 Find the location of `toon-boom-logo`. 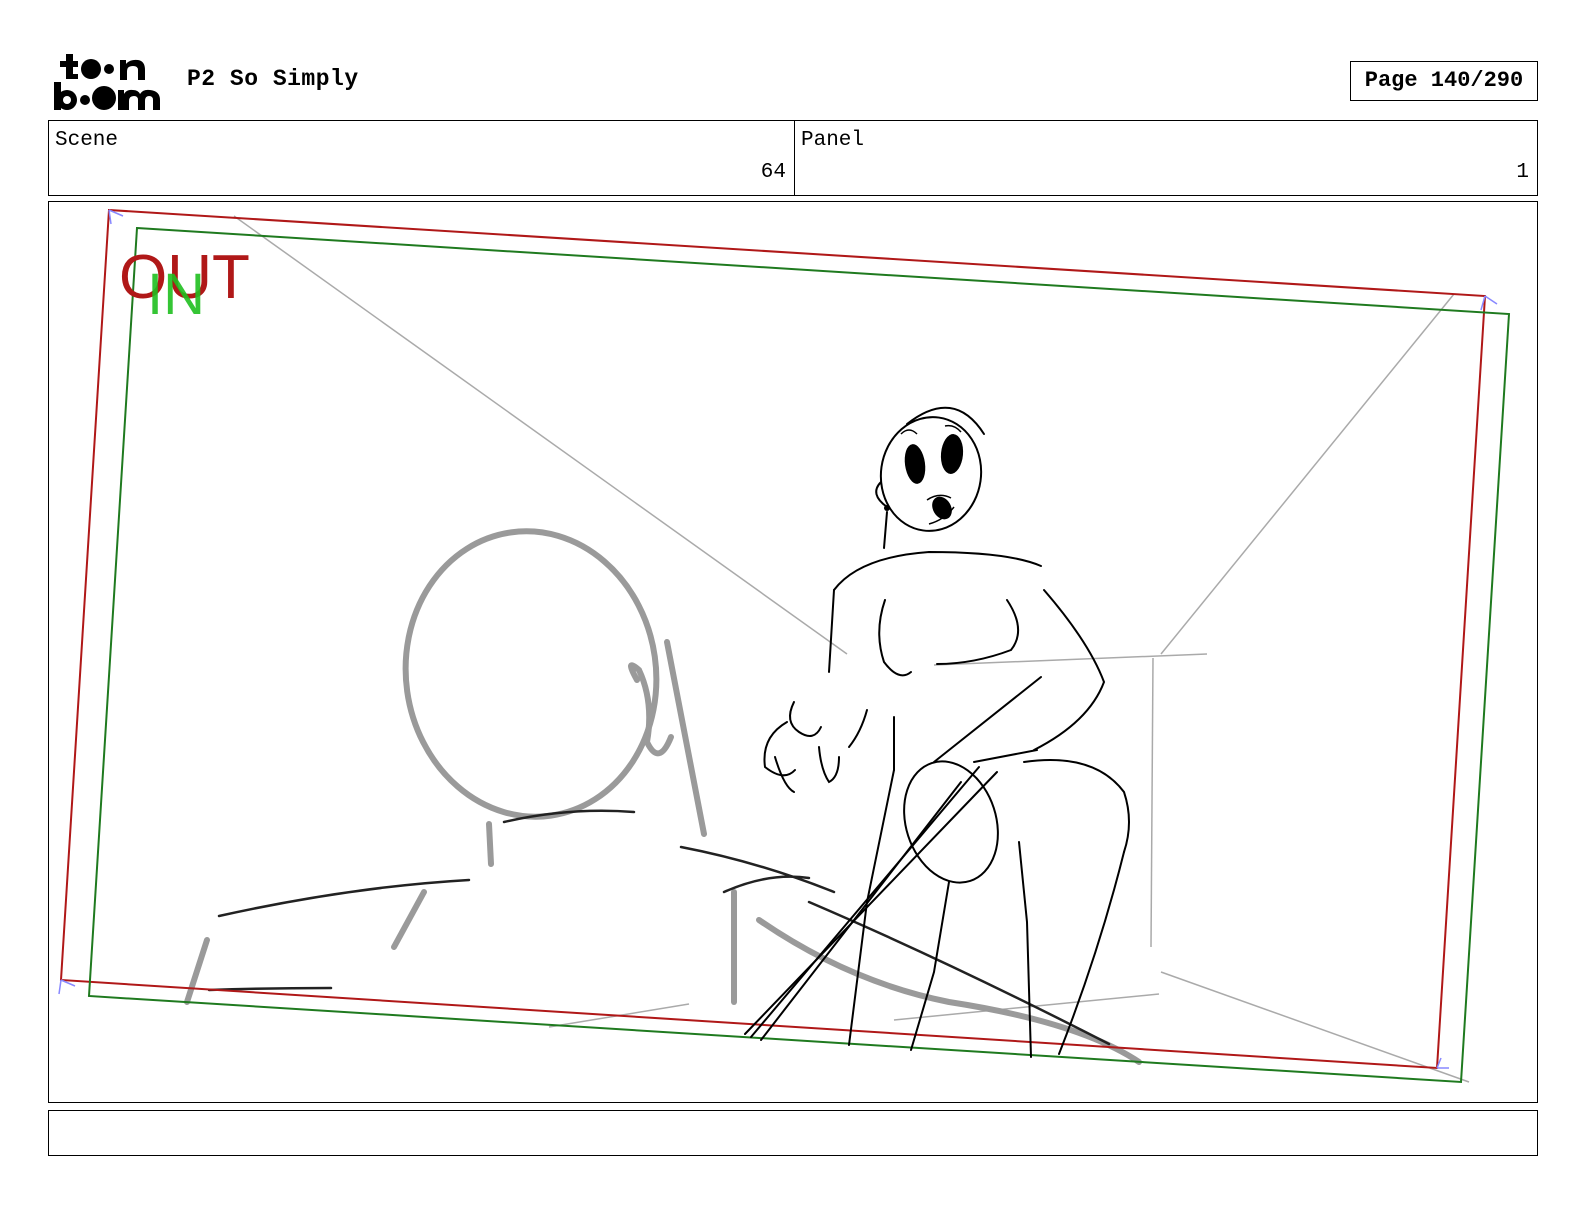

toon-boom-logo is located at coordinates (108, 82).